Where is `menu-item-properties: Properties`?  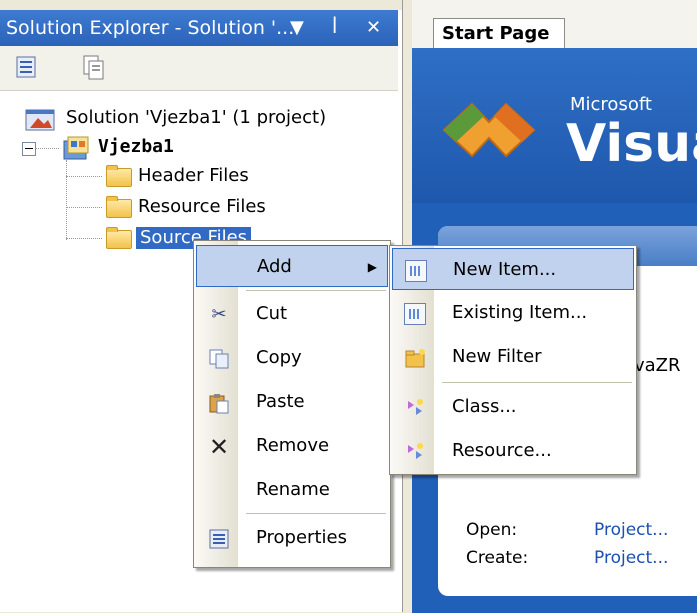 menu-item-properties: Properties is located at coordinates (292, 538).